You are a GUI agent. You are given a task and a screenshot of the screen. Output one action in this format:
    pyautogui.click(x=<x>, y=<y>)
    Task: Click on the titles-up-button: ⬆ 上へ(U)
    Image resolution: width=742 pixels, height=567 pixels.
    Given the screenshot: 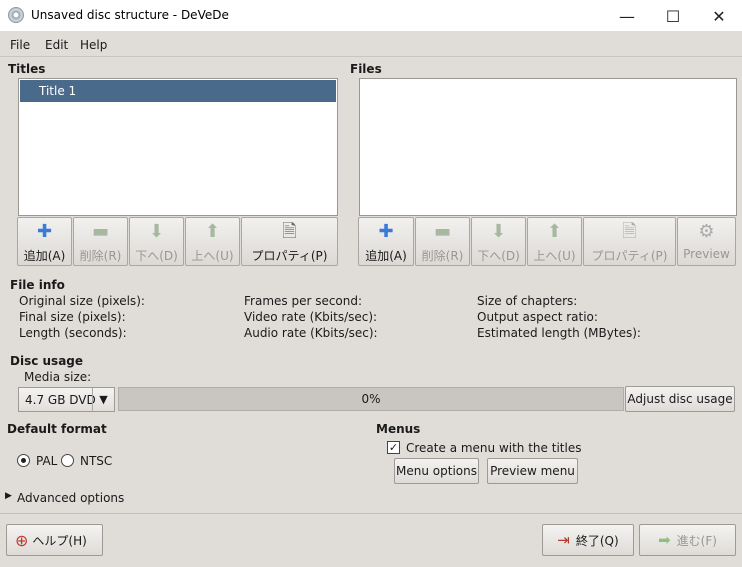 What is the action you would take?
    pyautogui.click(x=212, y=241)
    